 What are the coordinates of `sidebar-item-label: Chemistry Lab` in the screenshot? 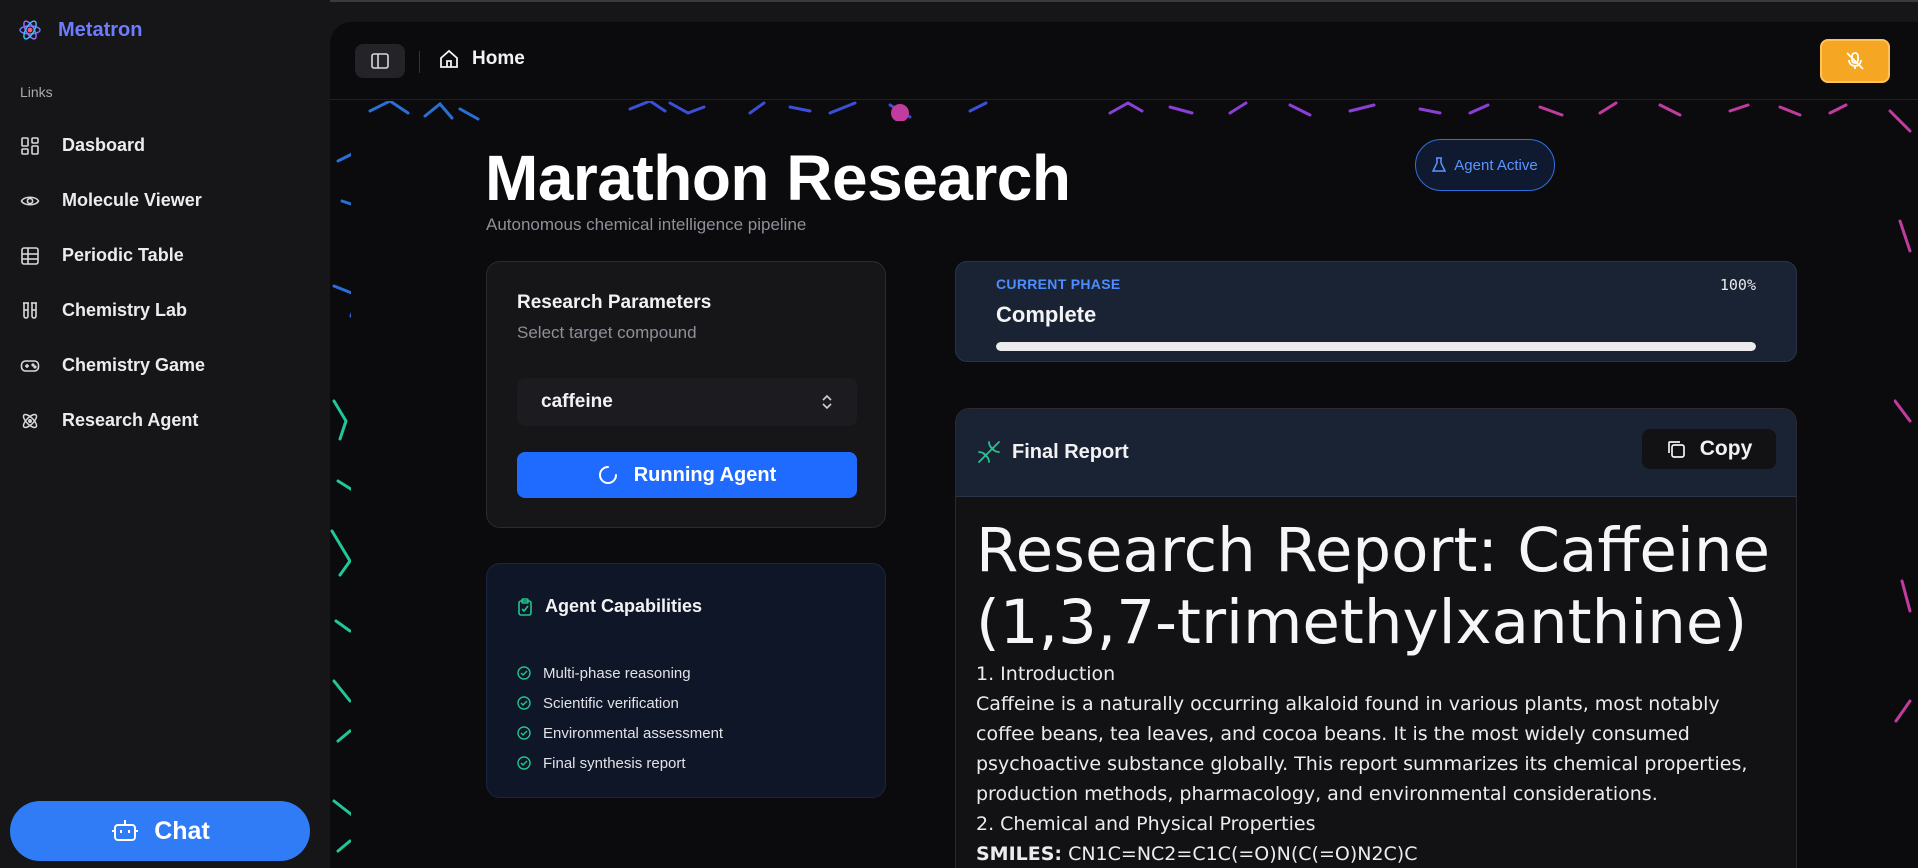 It's located at (125, 310).